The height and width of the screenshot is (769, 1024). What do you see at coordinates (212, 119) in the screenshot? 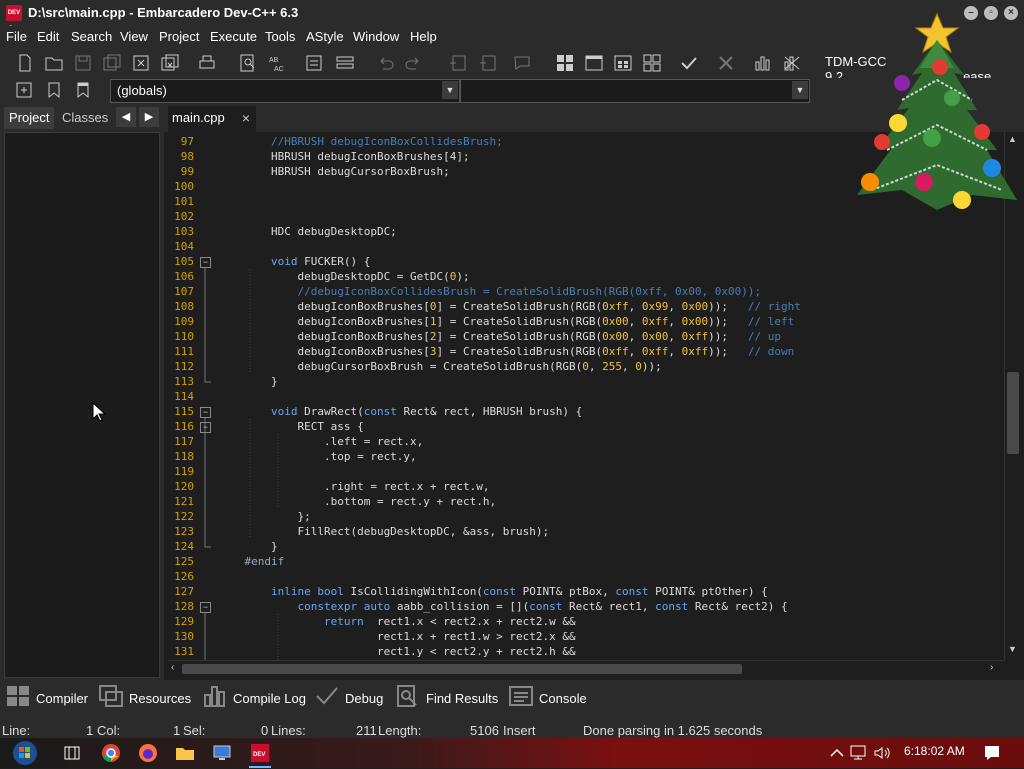
I see `tab-main-cpp: main.cpp ×` at bounding box center [212, 119].